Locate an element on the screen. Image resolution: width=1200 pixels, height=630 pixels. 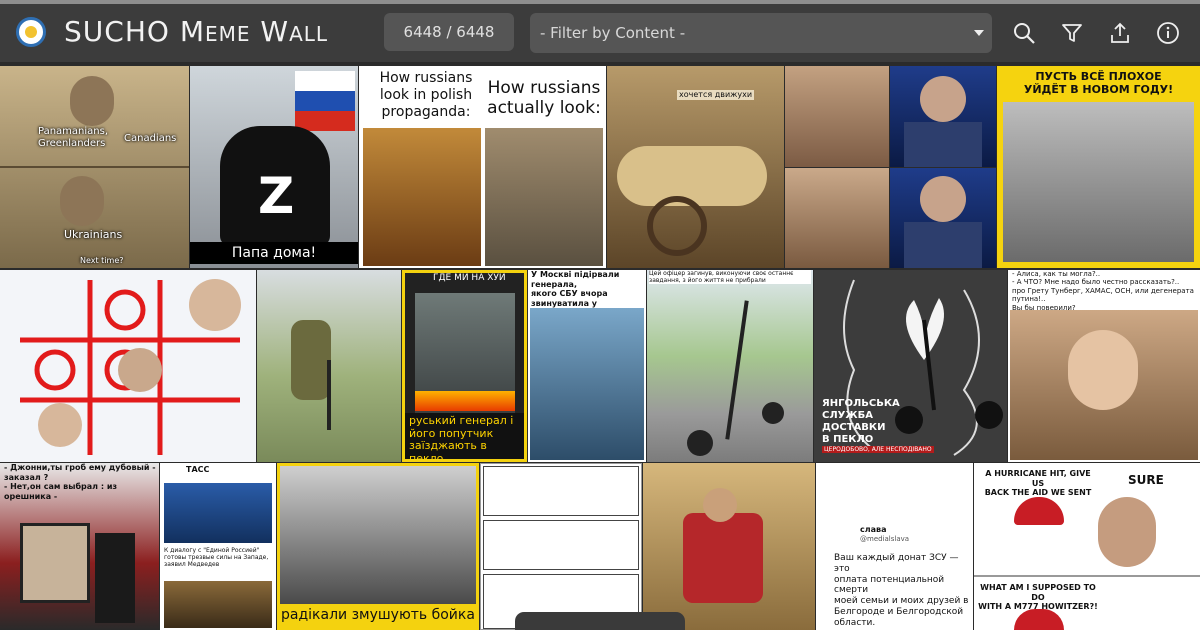
meme-counter: 6448 / 6448 is located at coordinates (449, 32).